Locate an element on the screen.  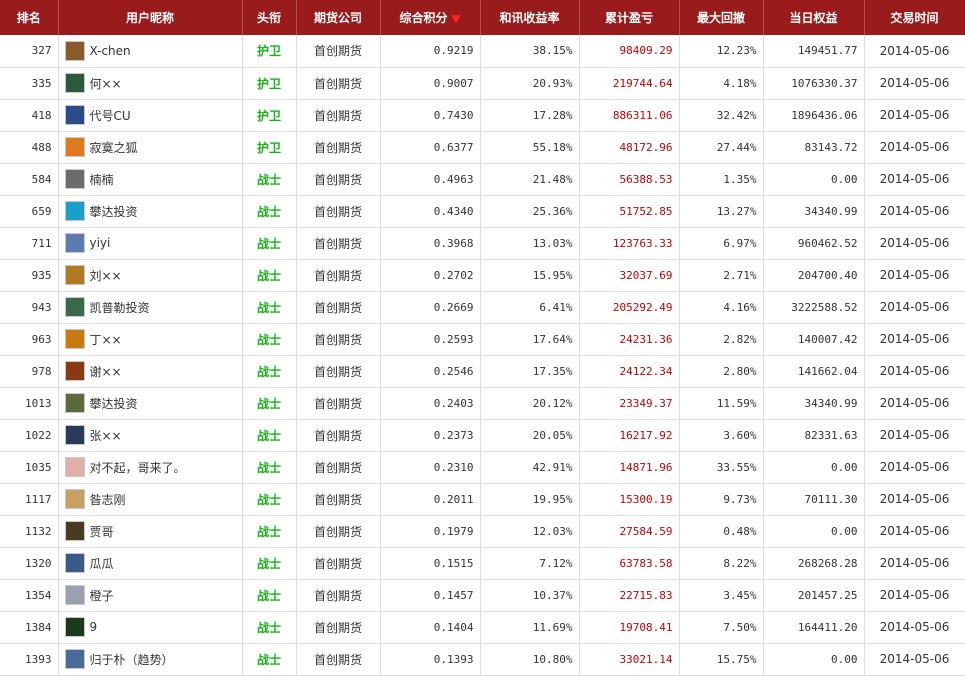
col-title: 头衔 is located at coordinates (269, 17).